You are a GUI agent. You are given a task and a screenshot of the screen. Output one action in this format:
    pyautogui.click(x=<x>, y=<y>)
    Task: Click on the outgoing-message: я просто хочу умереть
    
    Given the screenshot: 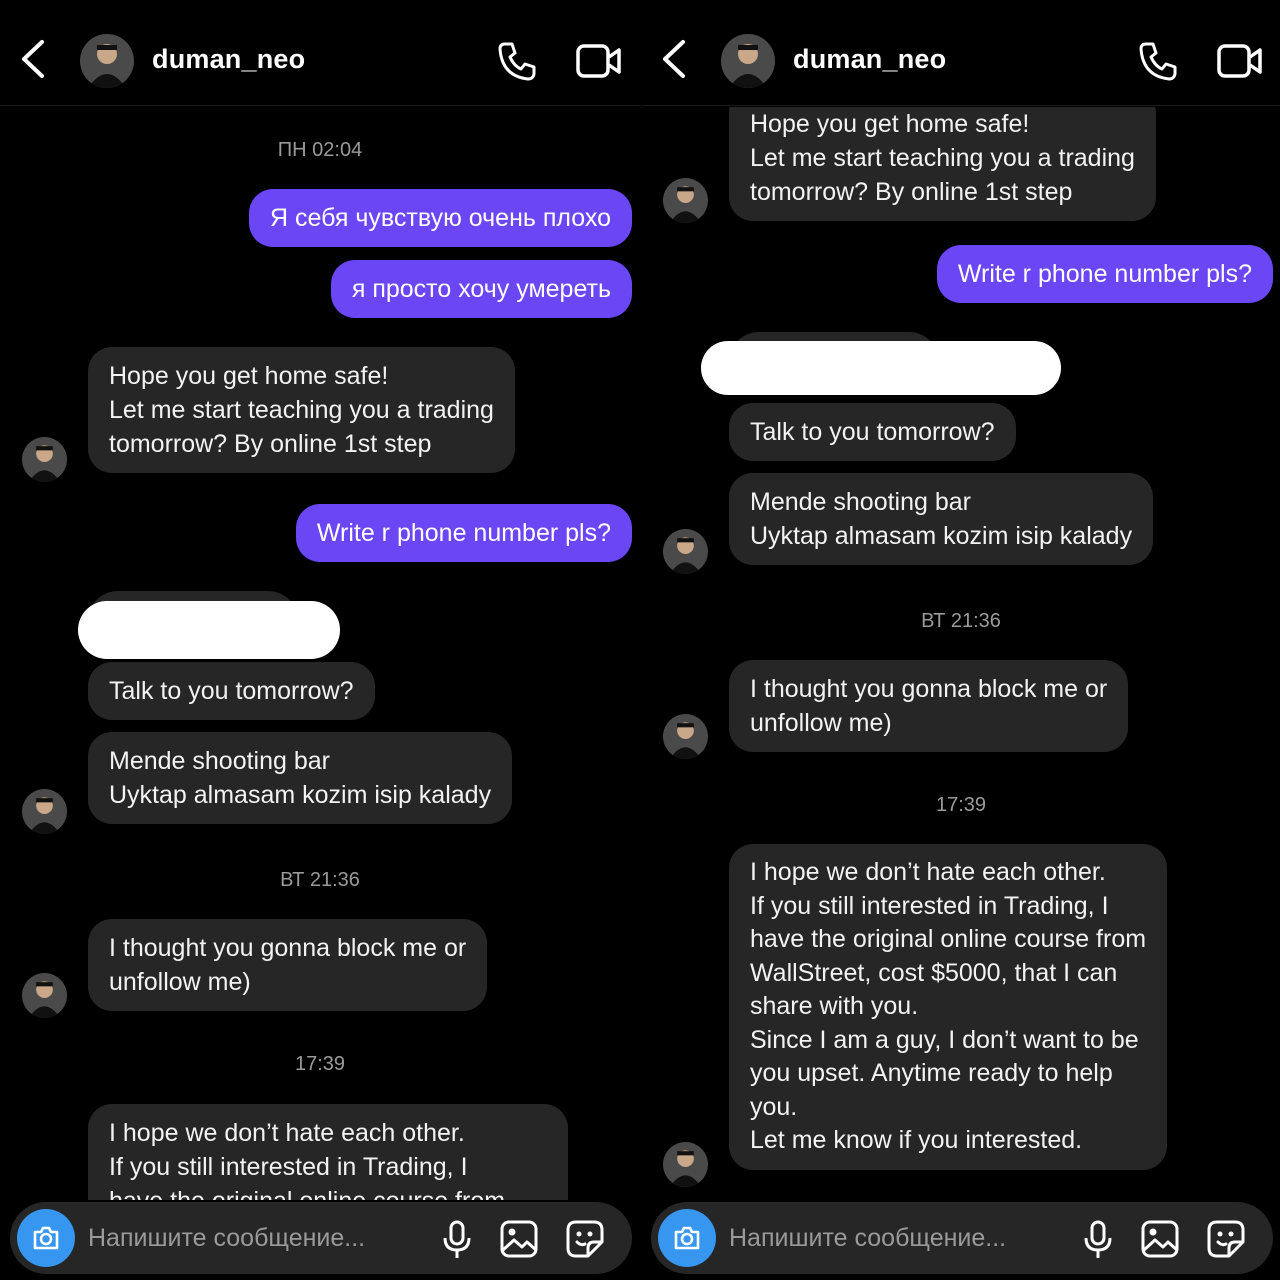 What is the action you would take?
    pyautogui.click(x=481, y=289)
    